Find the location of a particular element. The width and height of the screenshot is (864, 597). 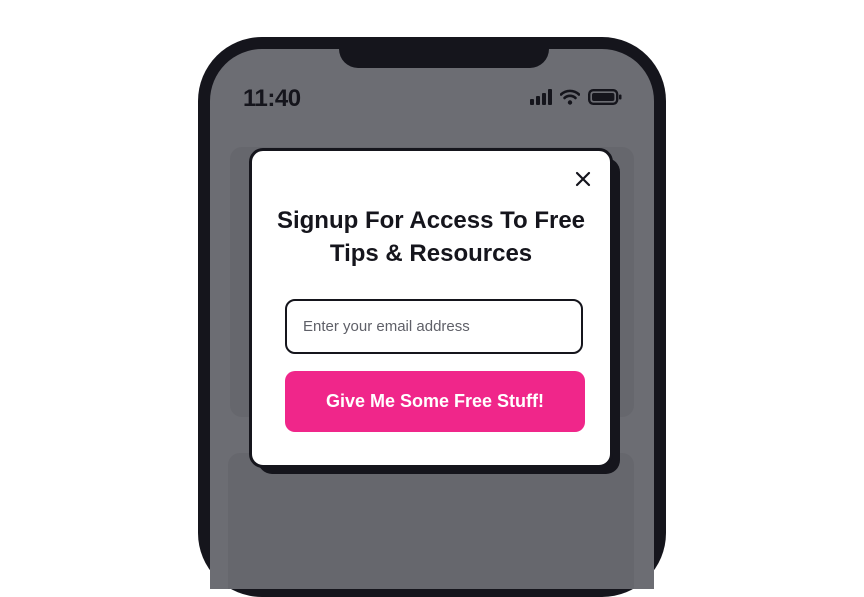

email-input is located at coordinates (434, 326).